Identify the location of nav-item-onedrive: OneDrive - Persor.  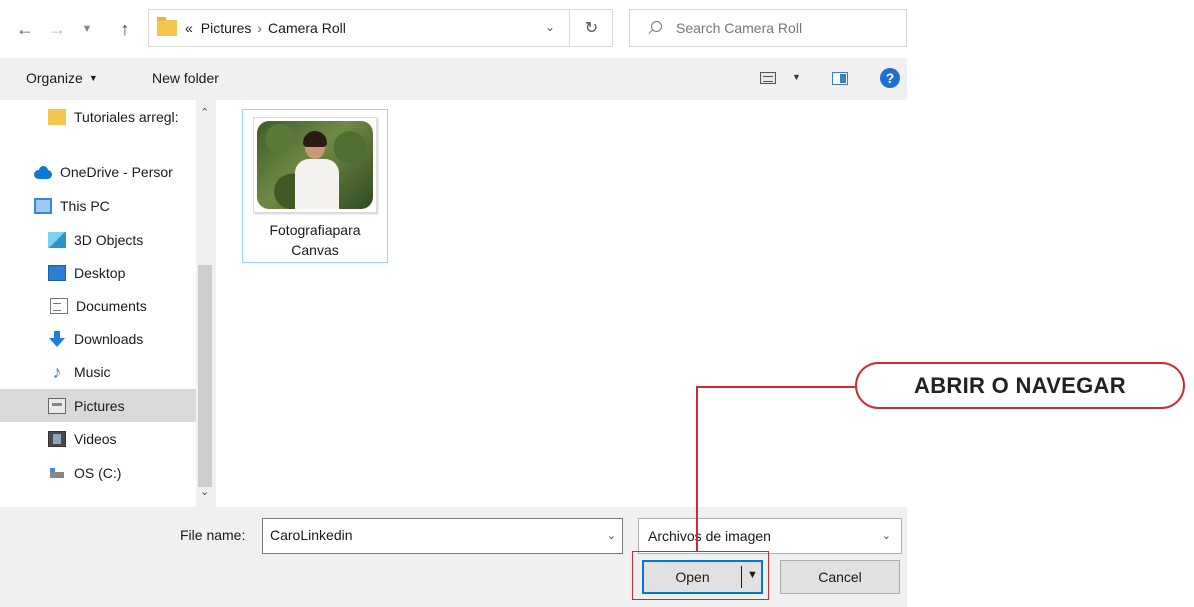
(98, 171).